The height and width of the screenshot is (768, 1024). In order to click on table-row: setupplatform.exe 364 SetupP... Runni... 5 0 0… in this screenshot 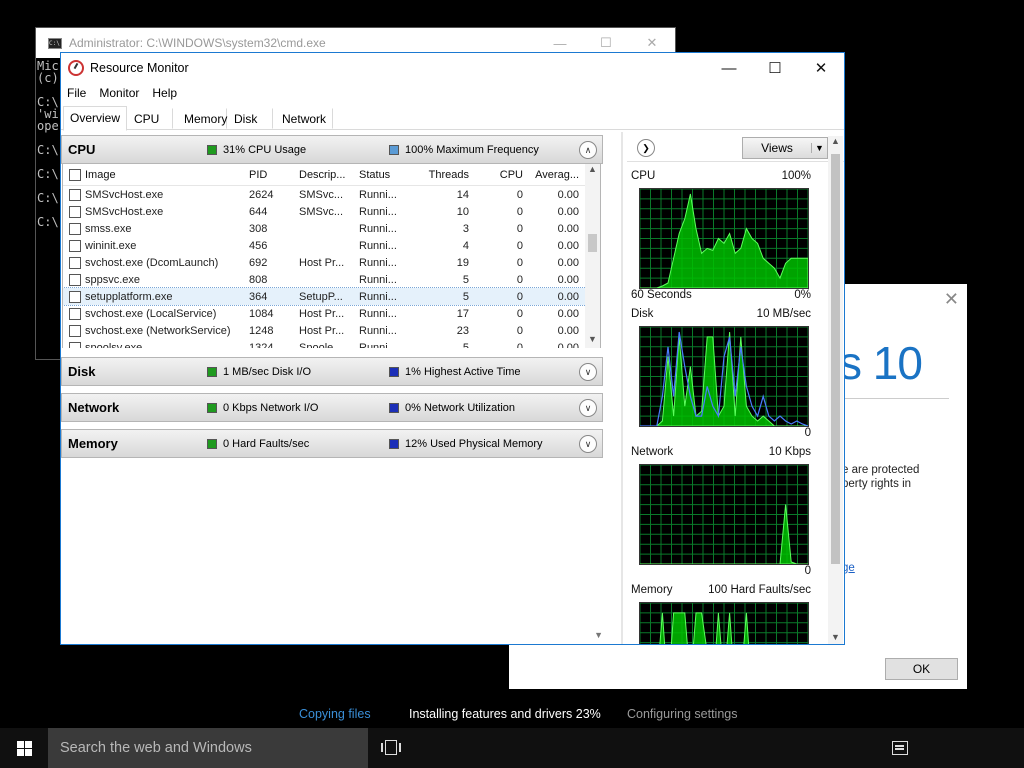, I will do `click(331, 296)`.